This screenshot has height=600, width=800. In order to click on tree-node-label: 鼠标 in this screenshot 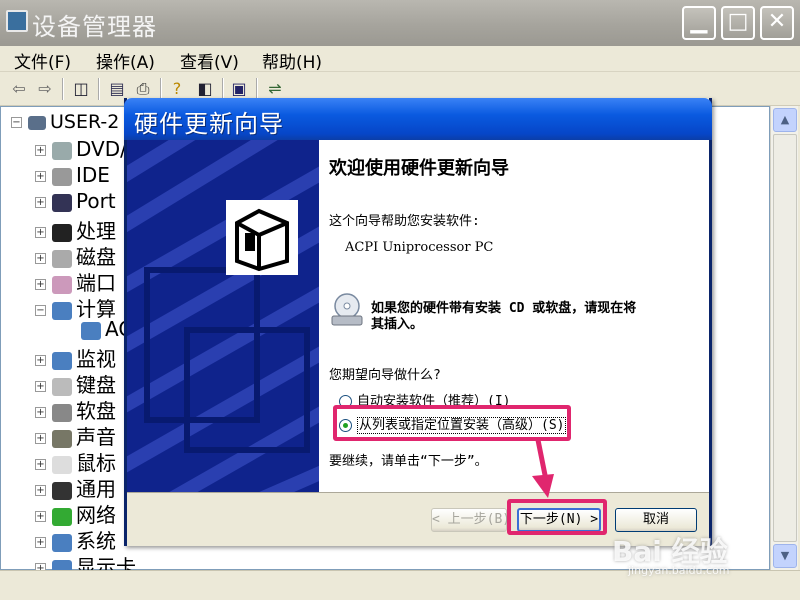, I will do `click(96, 463)`.